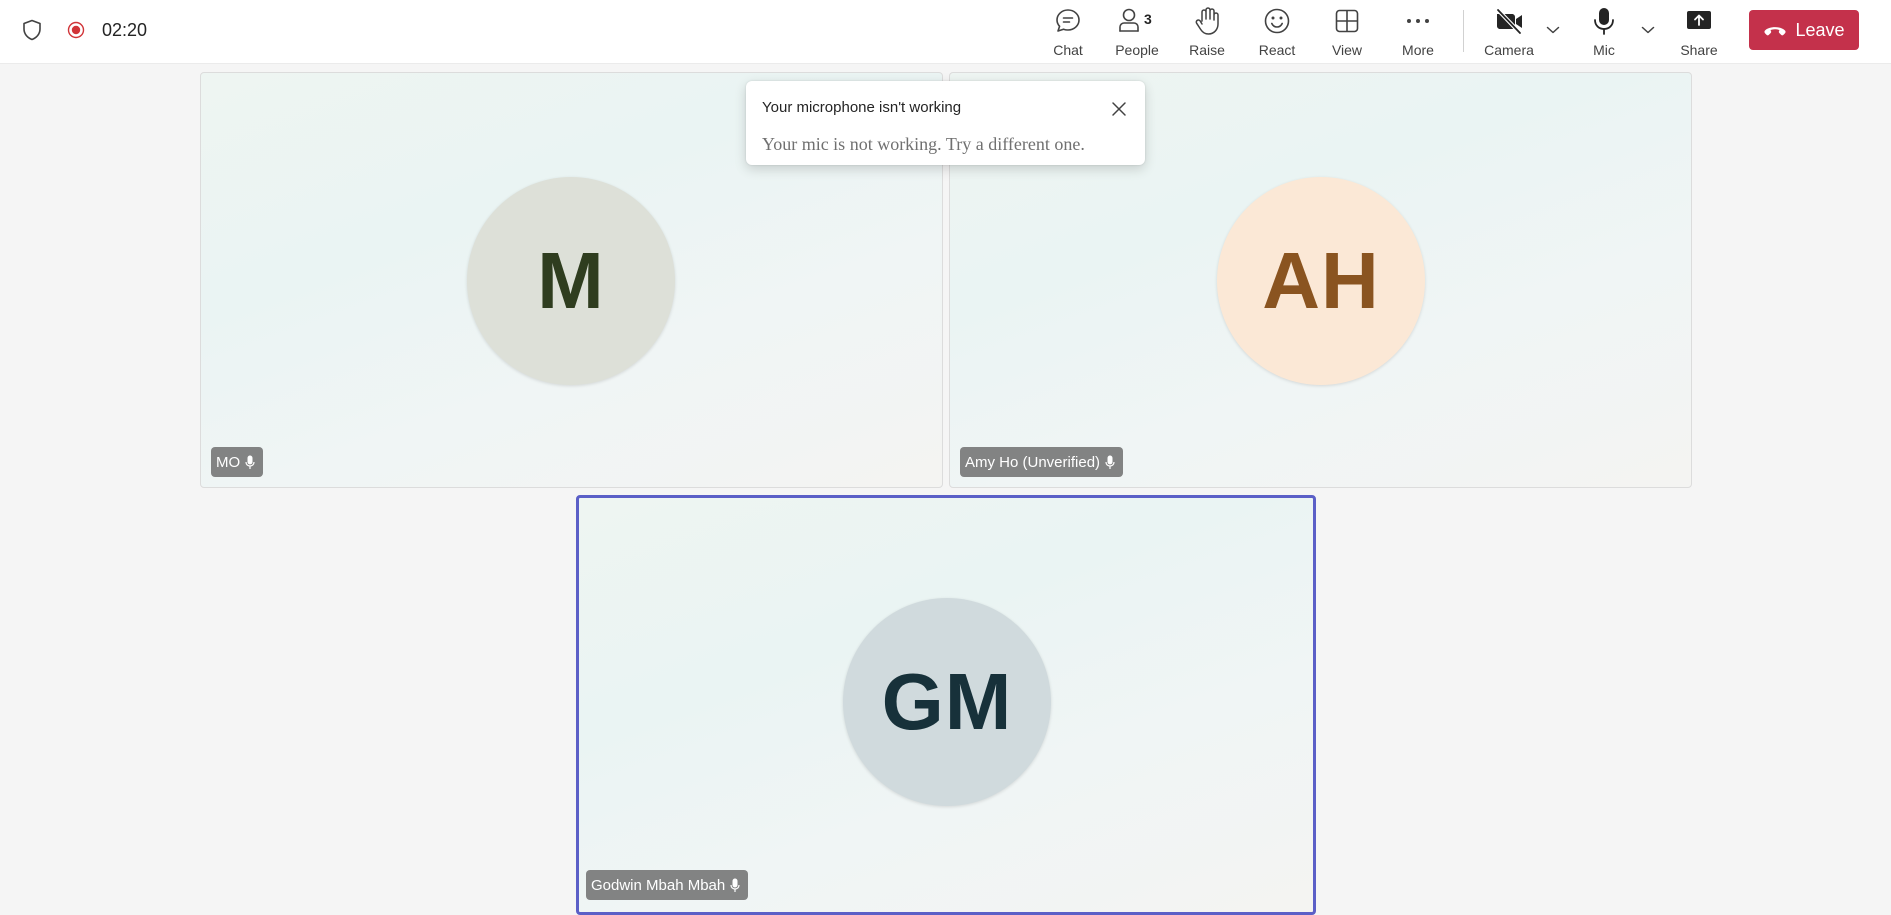  Describe the element at coordinates (947, 702) in the screenshot. I see `avatar: GM` at that location.